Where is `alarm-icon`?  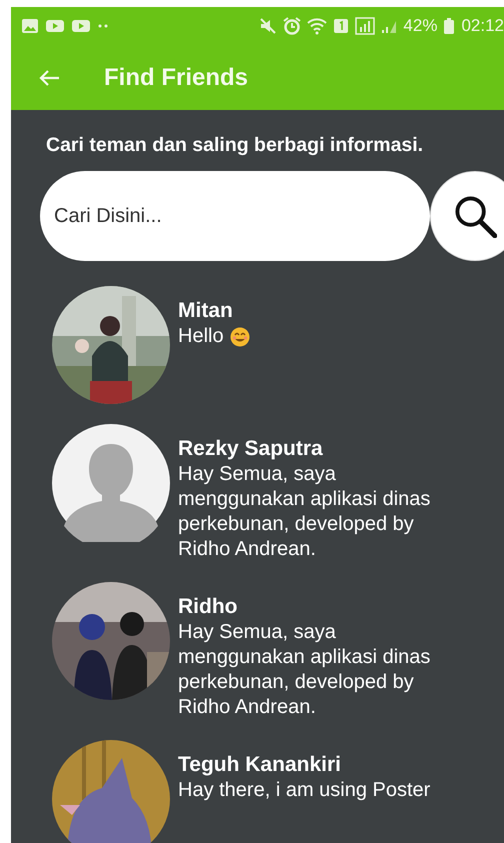
alarm-icon is located at coordinates (292, 26).